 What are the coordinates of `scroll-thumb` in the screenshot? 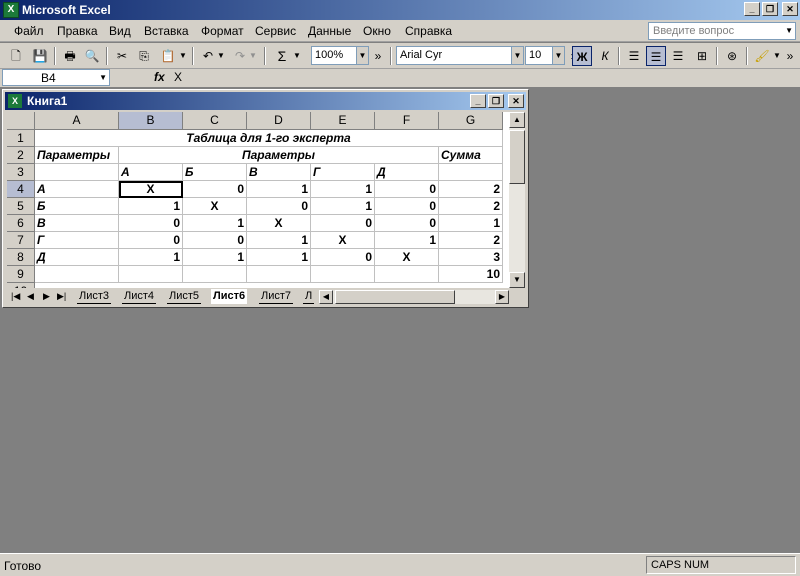 It's located at (395, 297).